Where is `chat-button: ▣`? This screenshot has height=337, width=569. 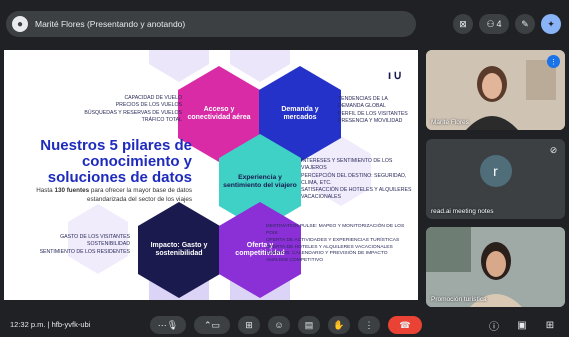 chat-button: ▣ is located at coordinates (522, 325).